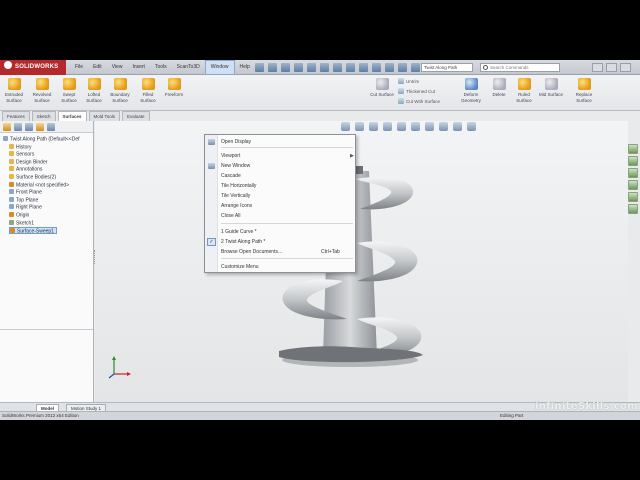 The image size is (640, 480). I want to click on configuration-manager-tab-icon, so click(29, 127).